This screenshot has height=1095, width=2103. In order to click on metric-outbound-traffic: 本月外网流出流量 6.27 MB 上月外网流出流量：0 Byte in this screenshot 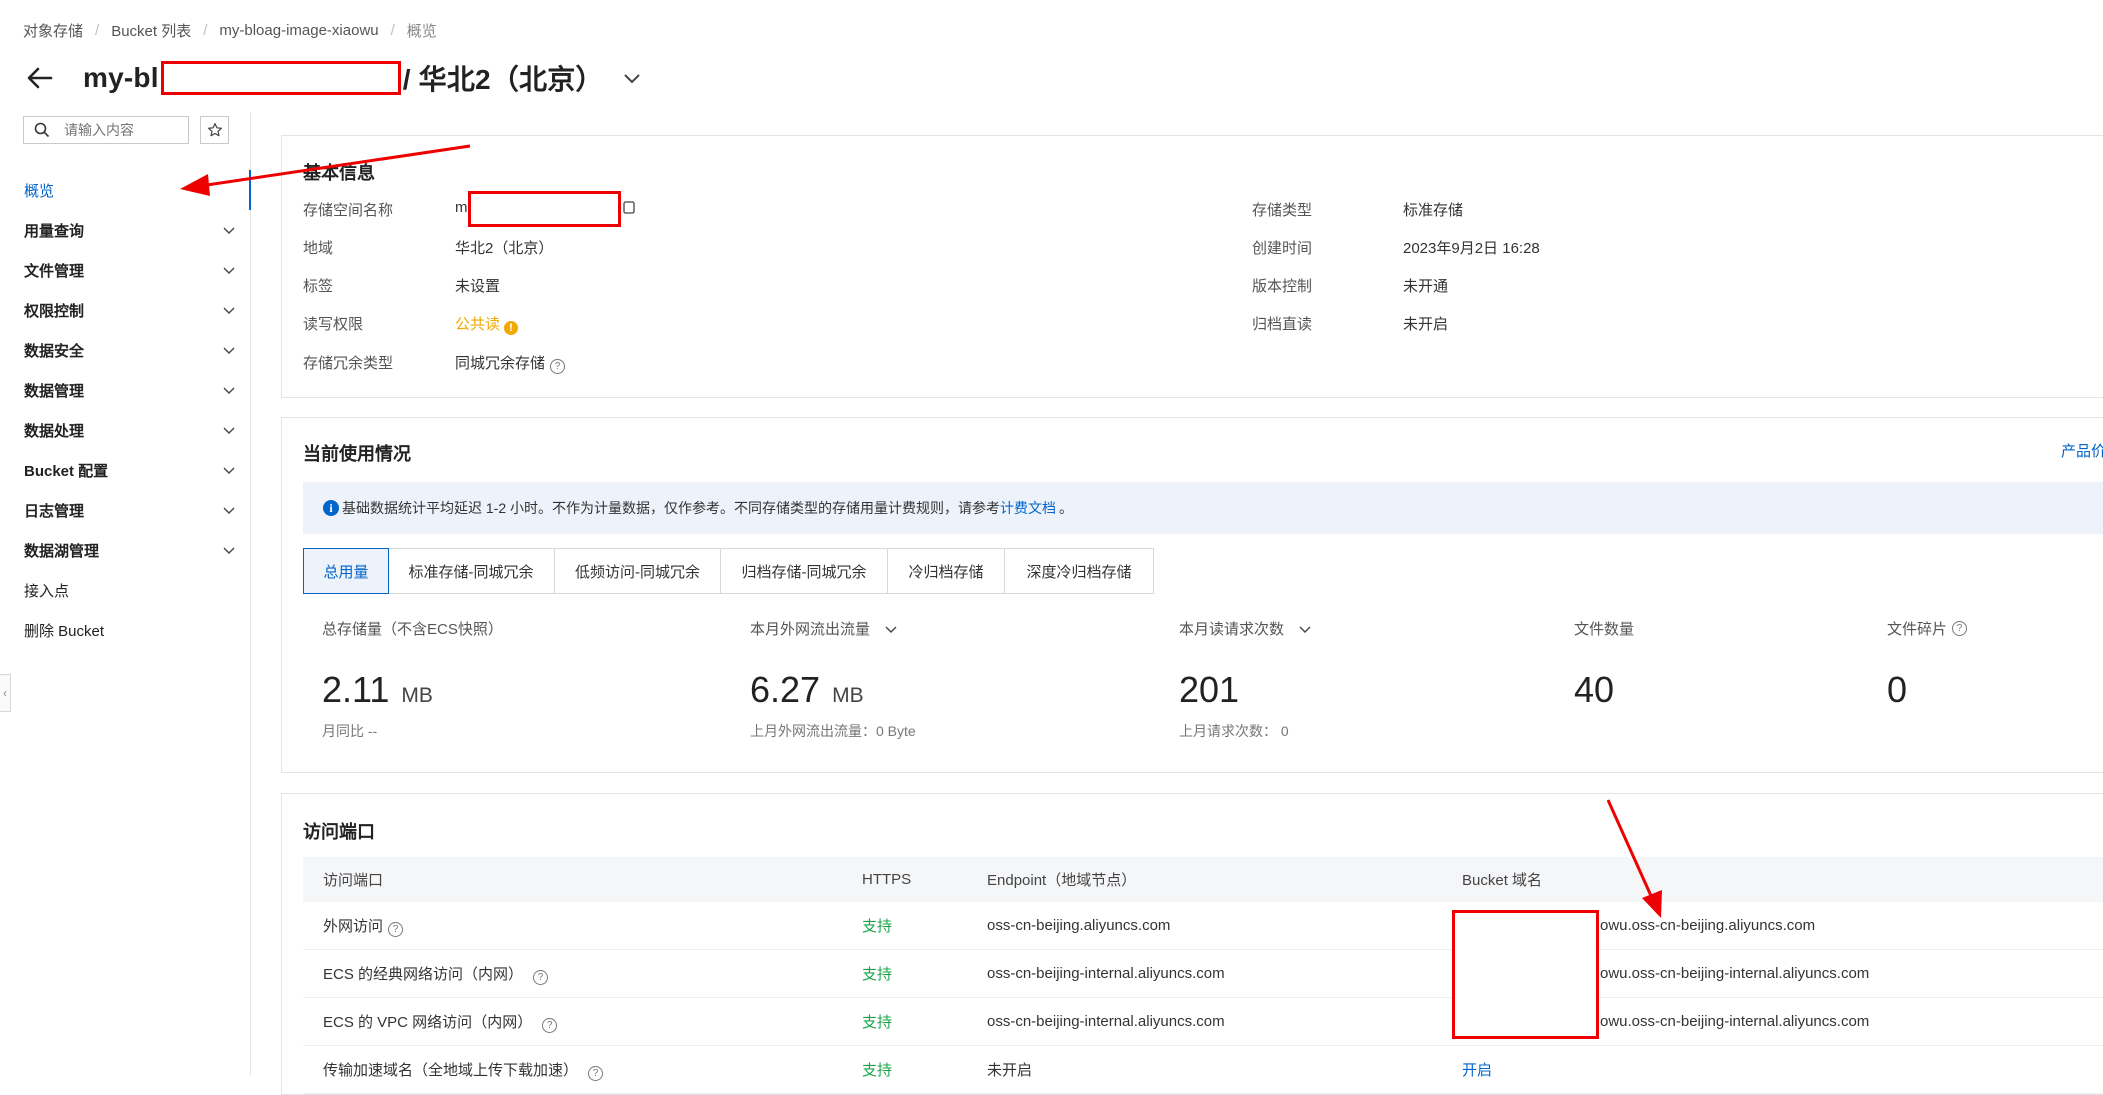, I will do `click(833, 679)`.